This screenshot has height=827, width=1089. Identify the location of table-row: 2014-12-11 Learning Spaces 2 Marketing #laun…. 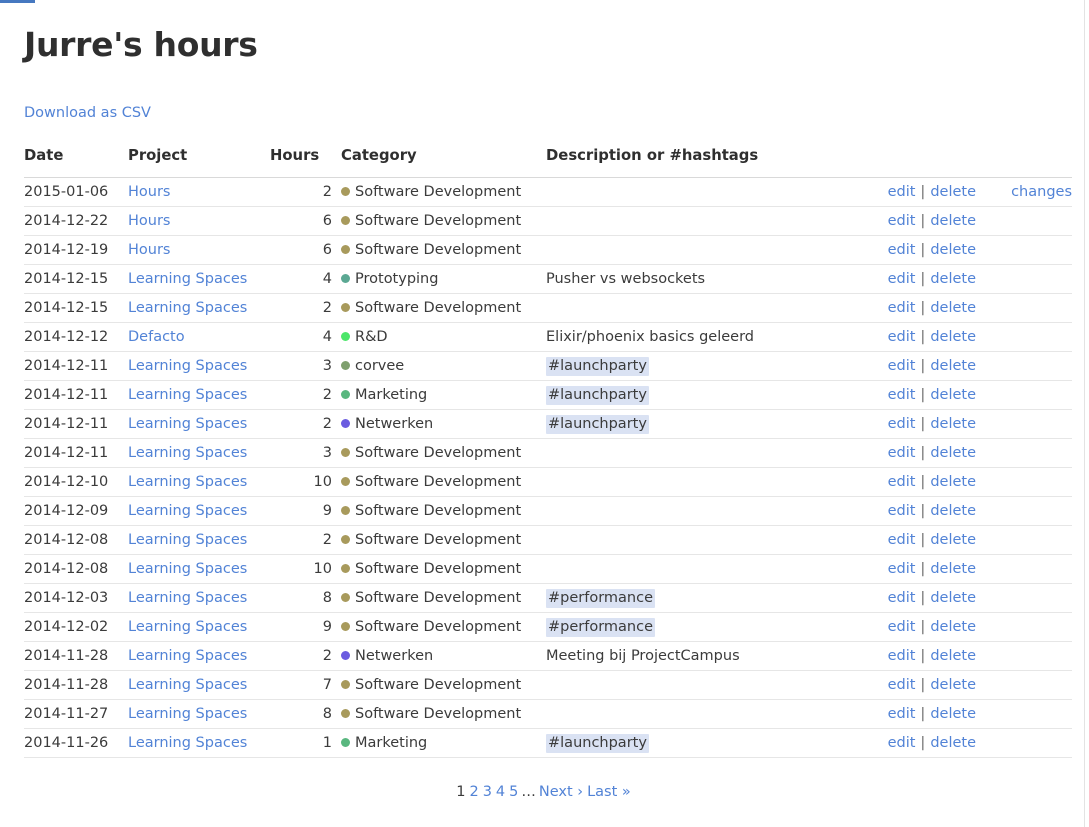
(548, 395).